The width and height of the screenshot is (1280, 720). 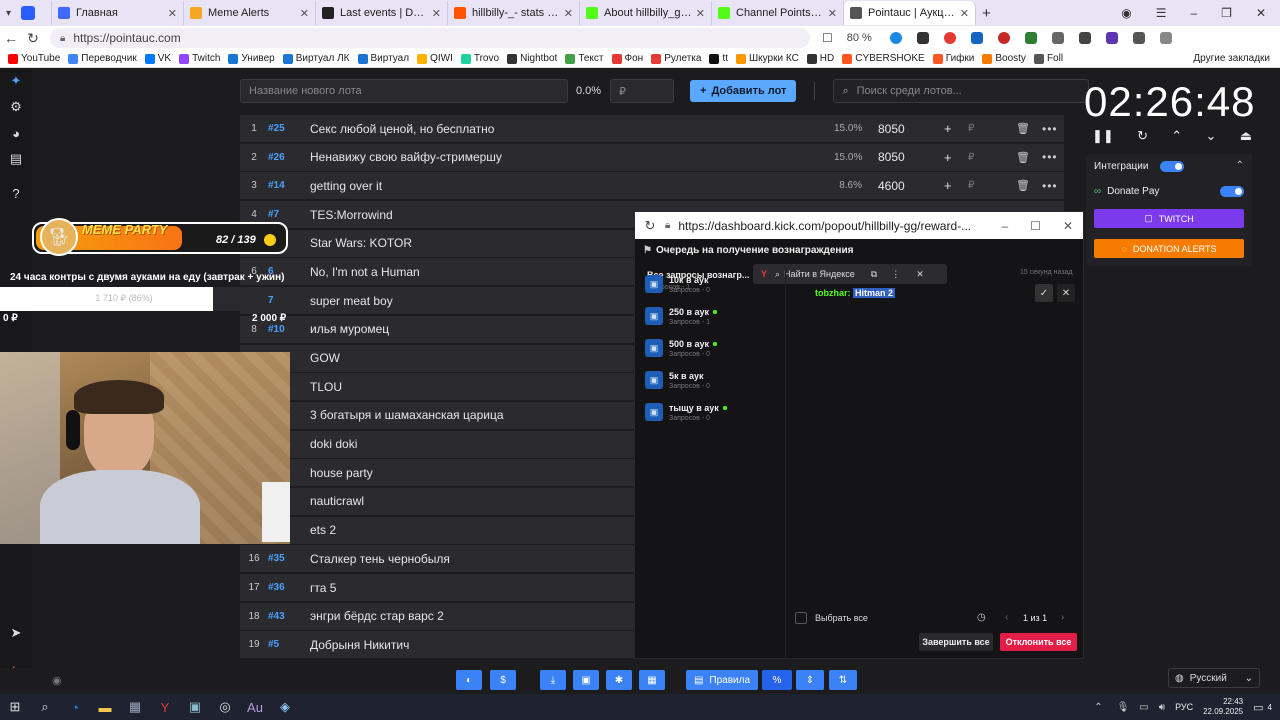 I want to click on donate-button: $, so click(x=503, y=680).